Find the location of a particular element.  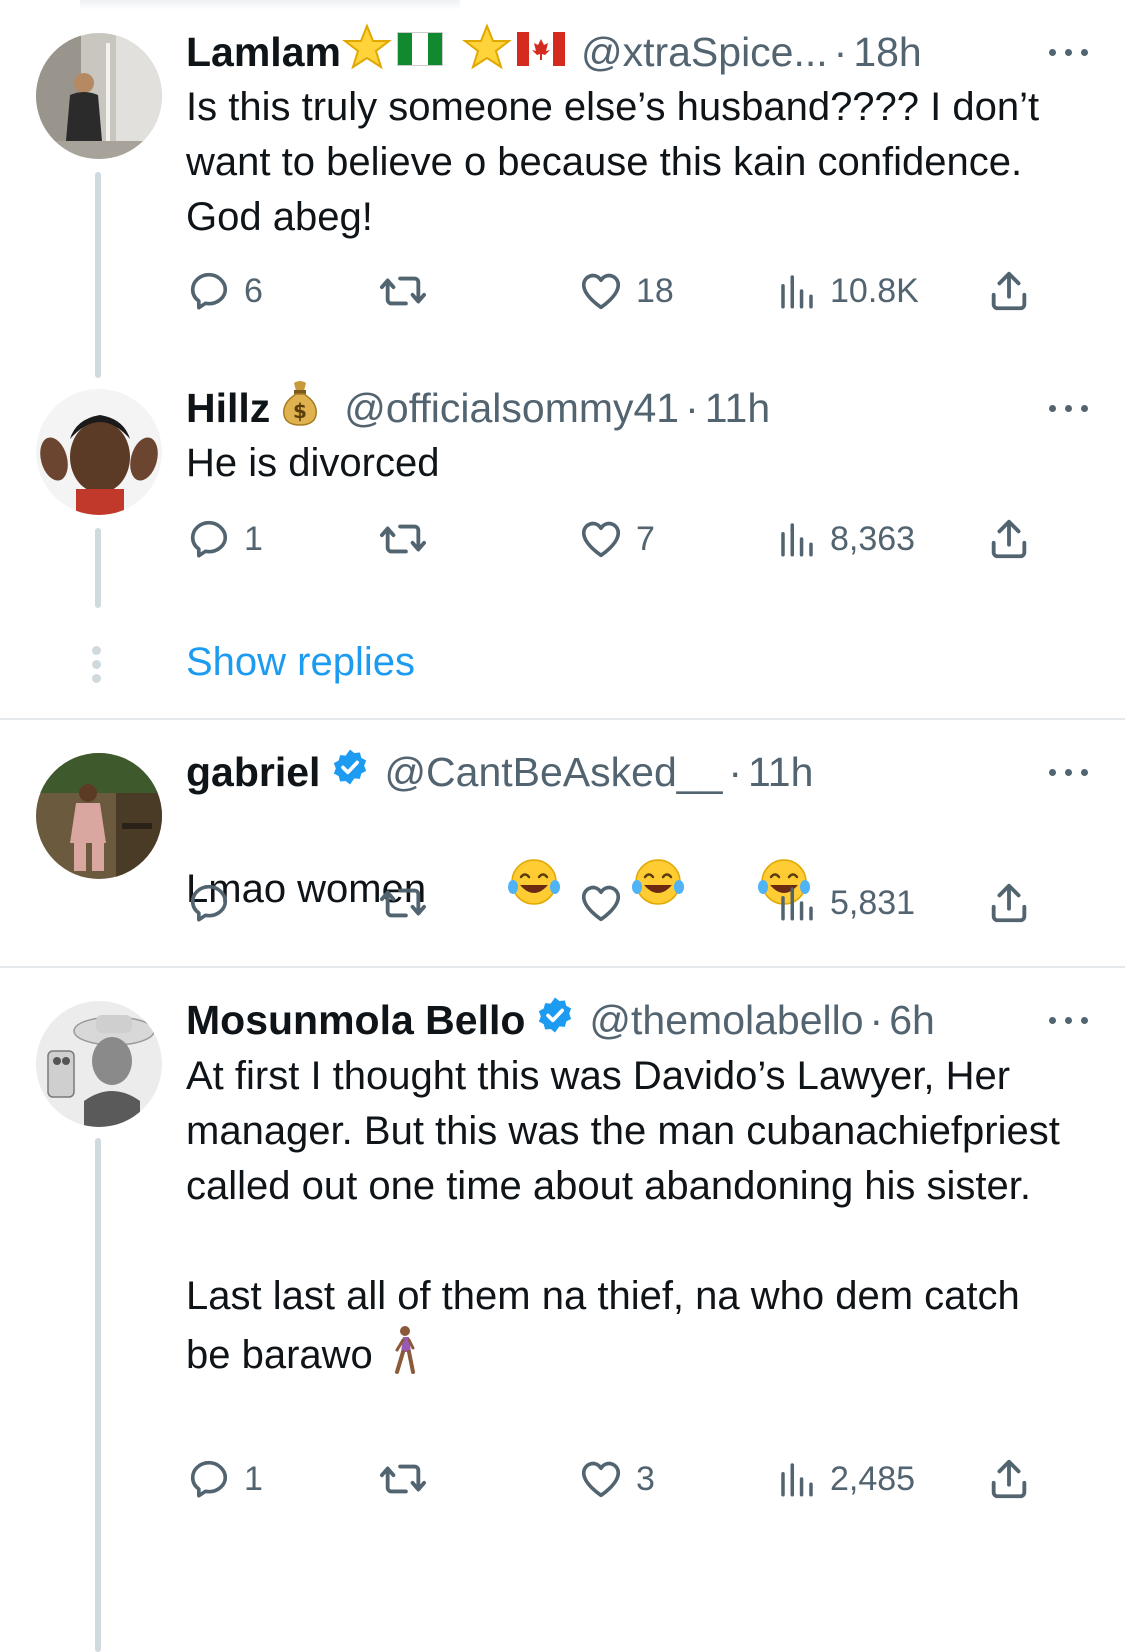

reply-button: 6 is located at coordinates (224, 291).